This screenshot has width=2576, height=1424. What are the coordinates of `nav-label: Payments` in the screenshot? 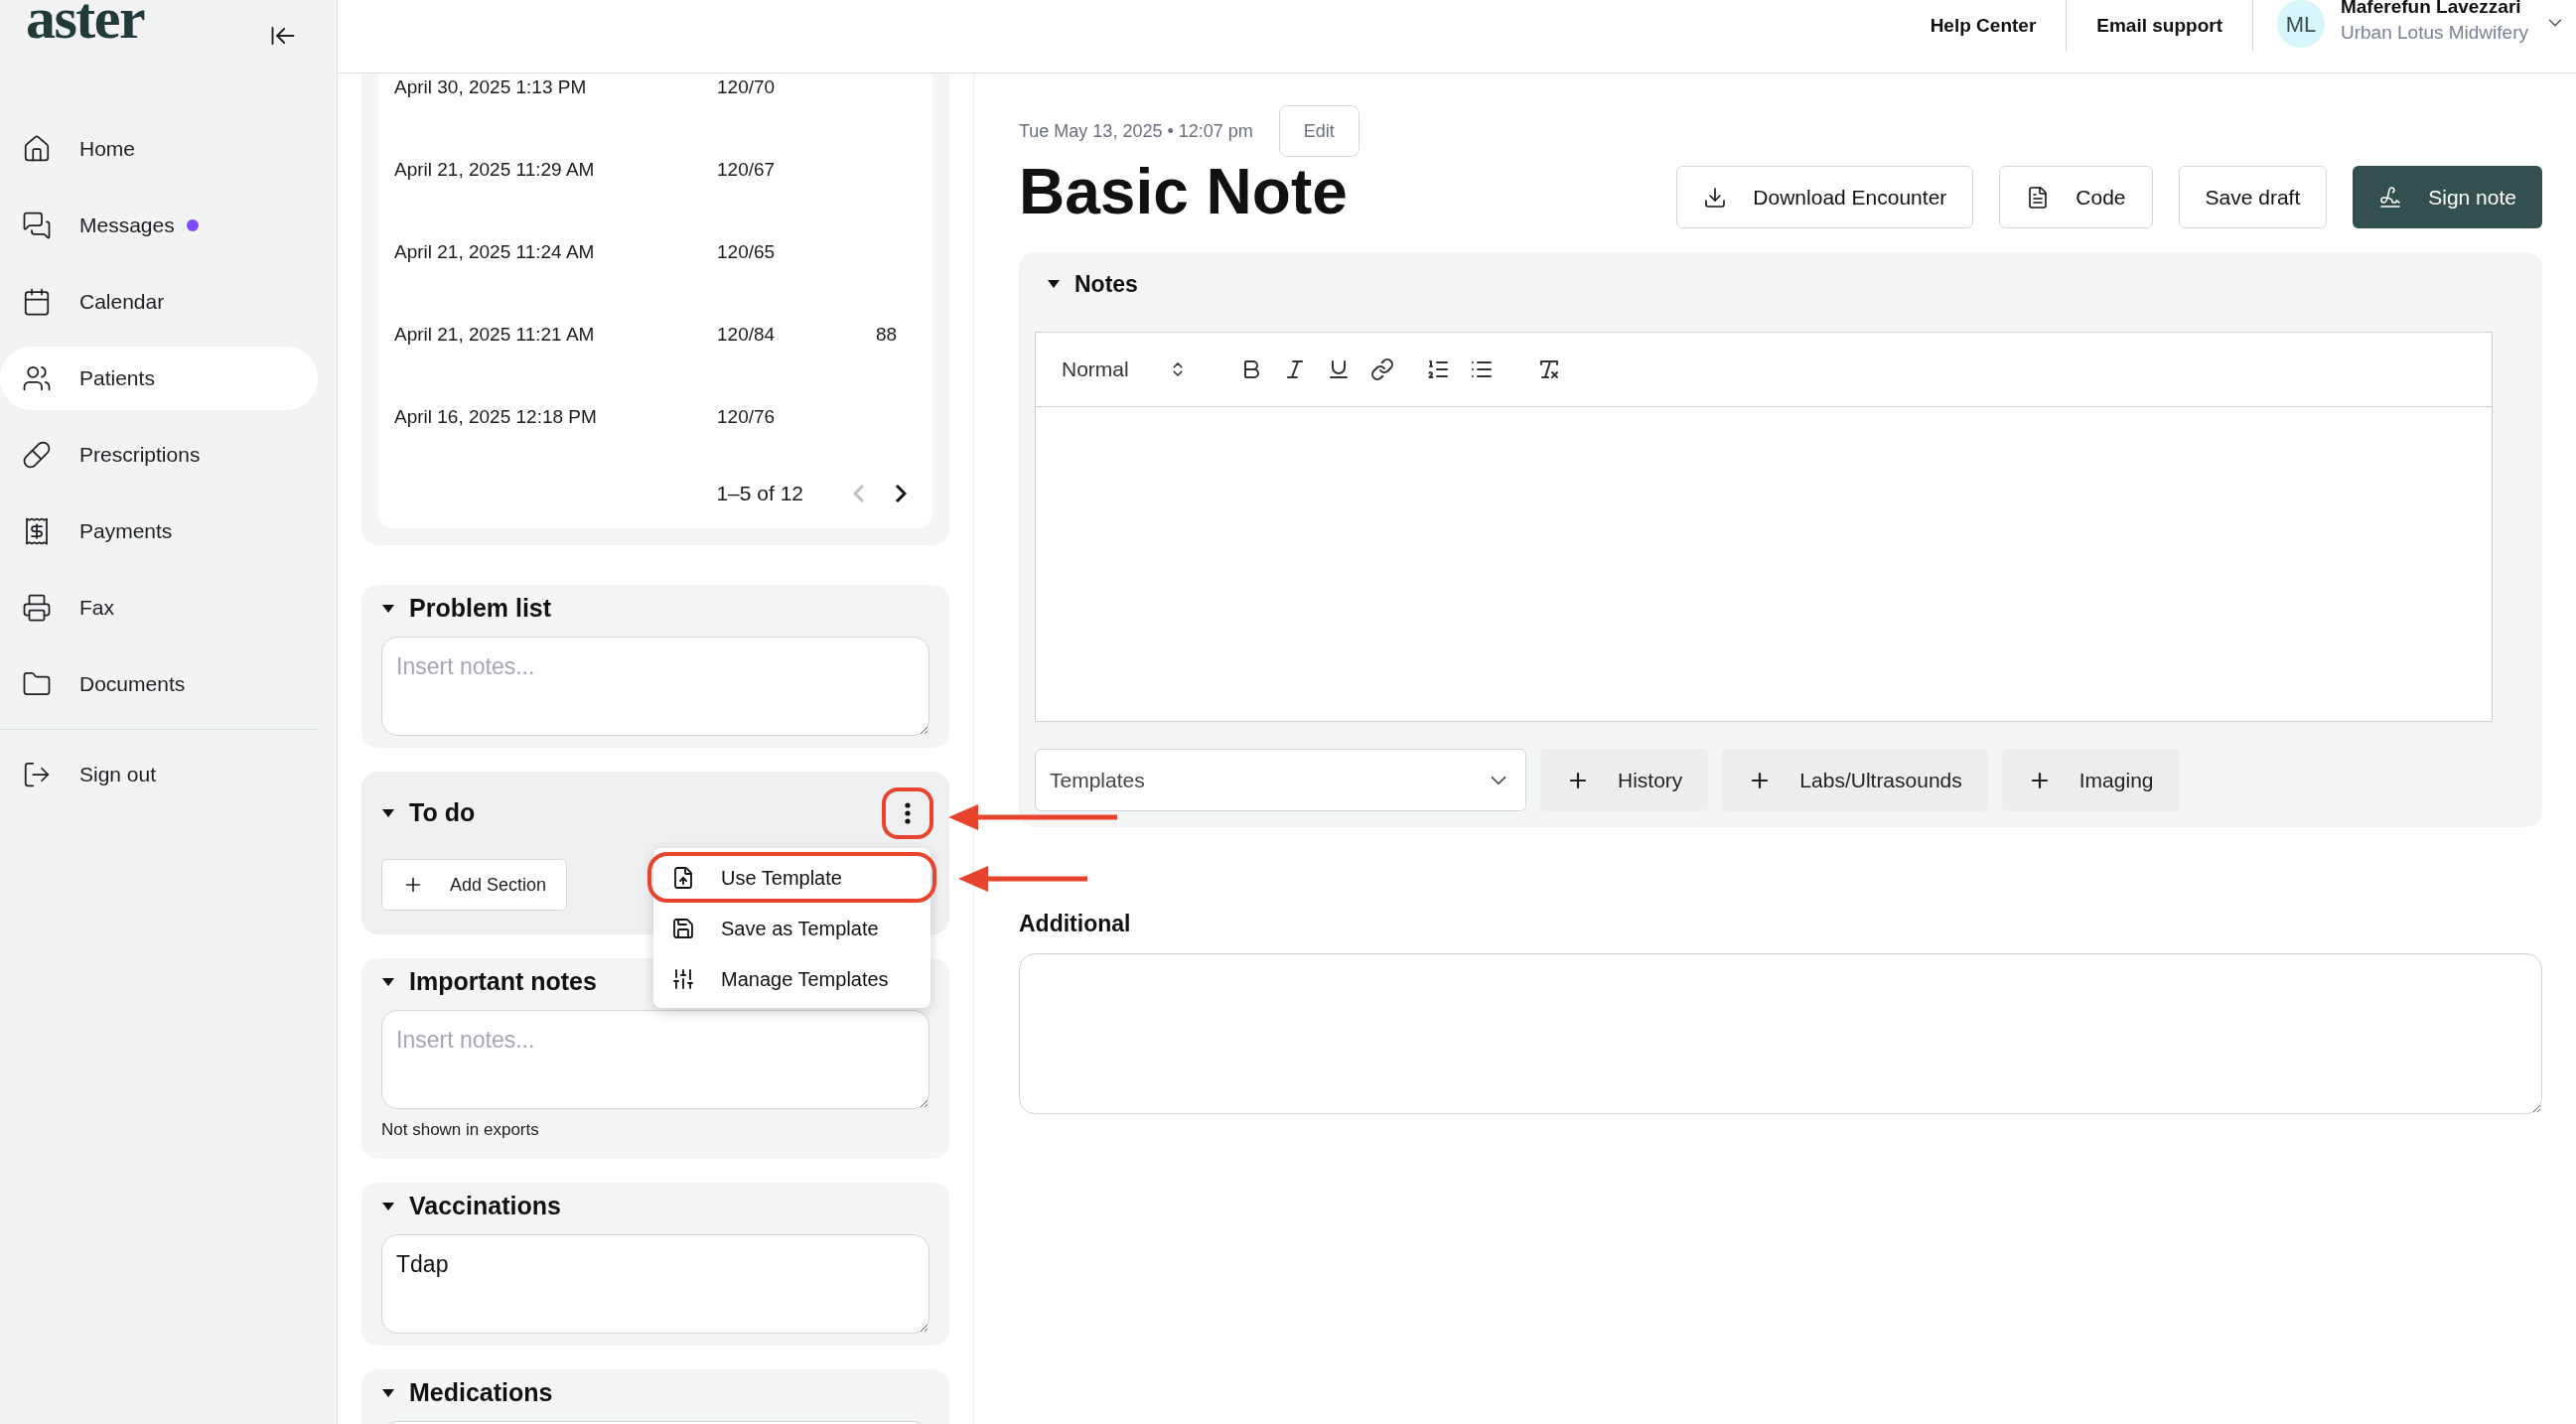 It's located at (126, 531).